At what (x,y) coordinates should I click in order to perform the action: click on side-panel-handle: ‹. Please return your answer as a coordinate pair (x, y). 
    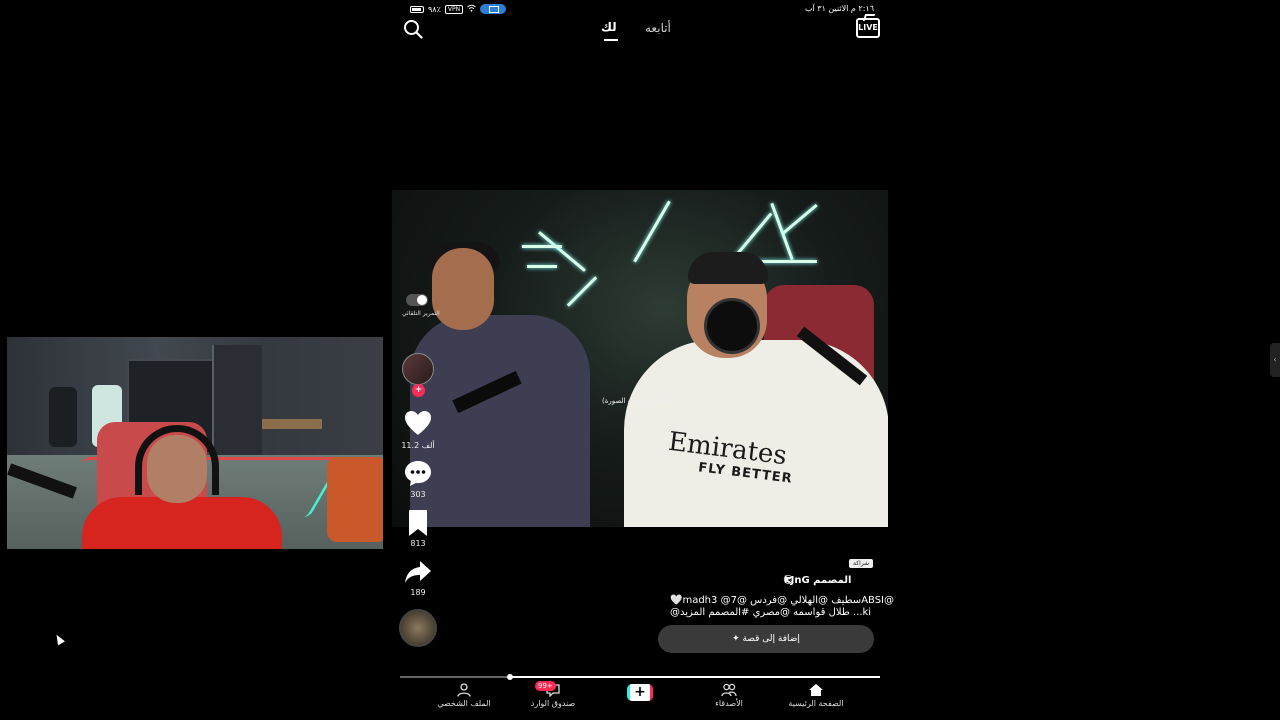
    Looking at the image, I should click on (1275, 360).